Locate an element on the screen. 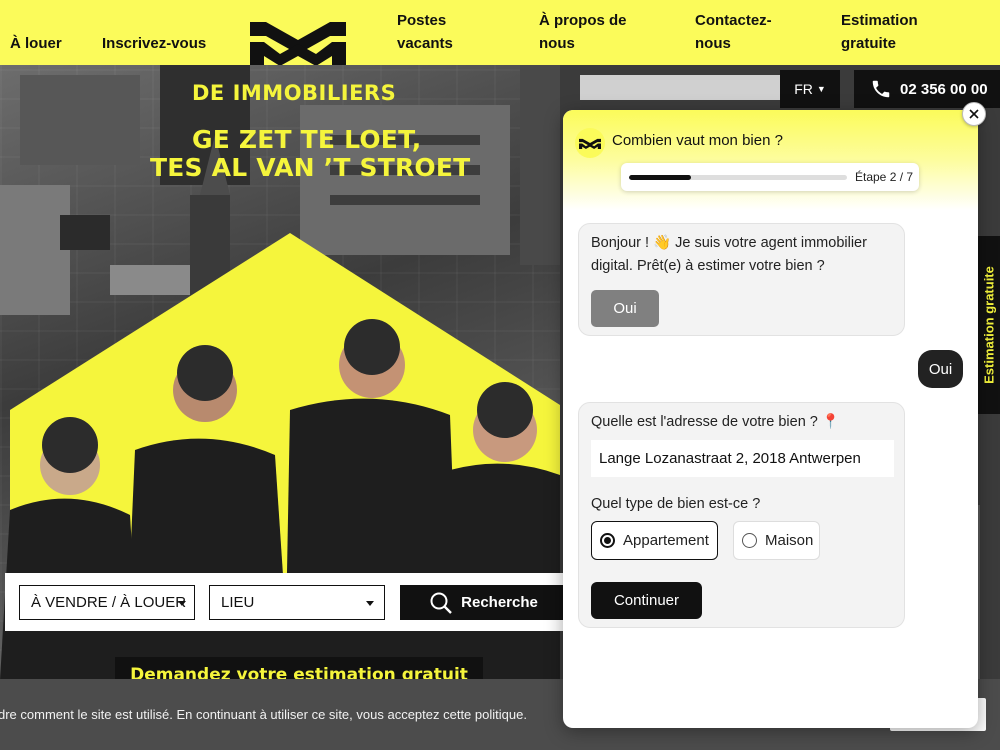 The width and height of the screenshot is (1000, 750). property-search-bar: À VENDRE / À LOUER LIEU Recherche is located at coordinates (286, 602).